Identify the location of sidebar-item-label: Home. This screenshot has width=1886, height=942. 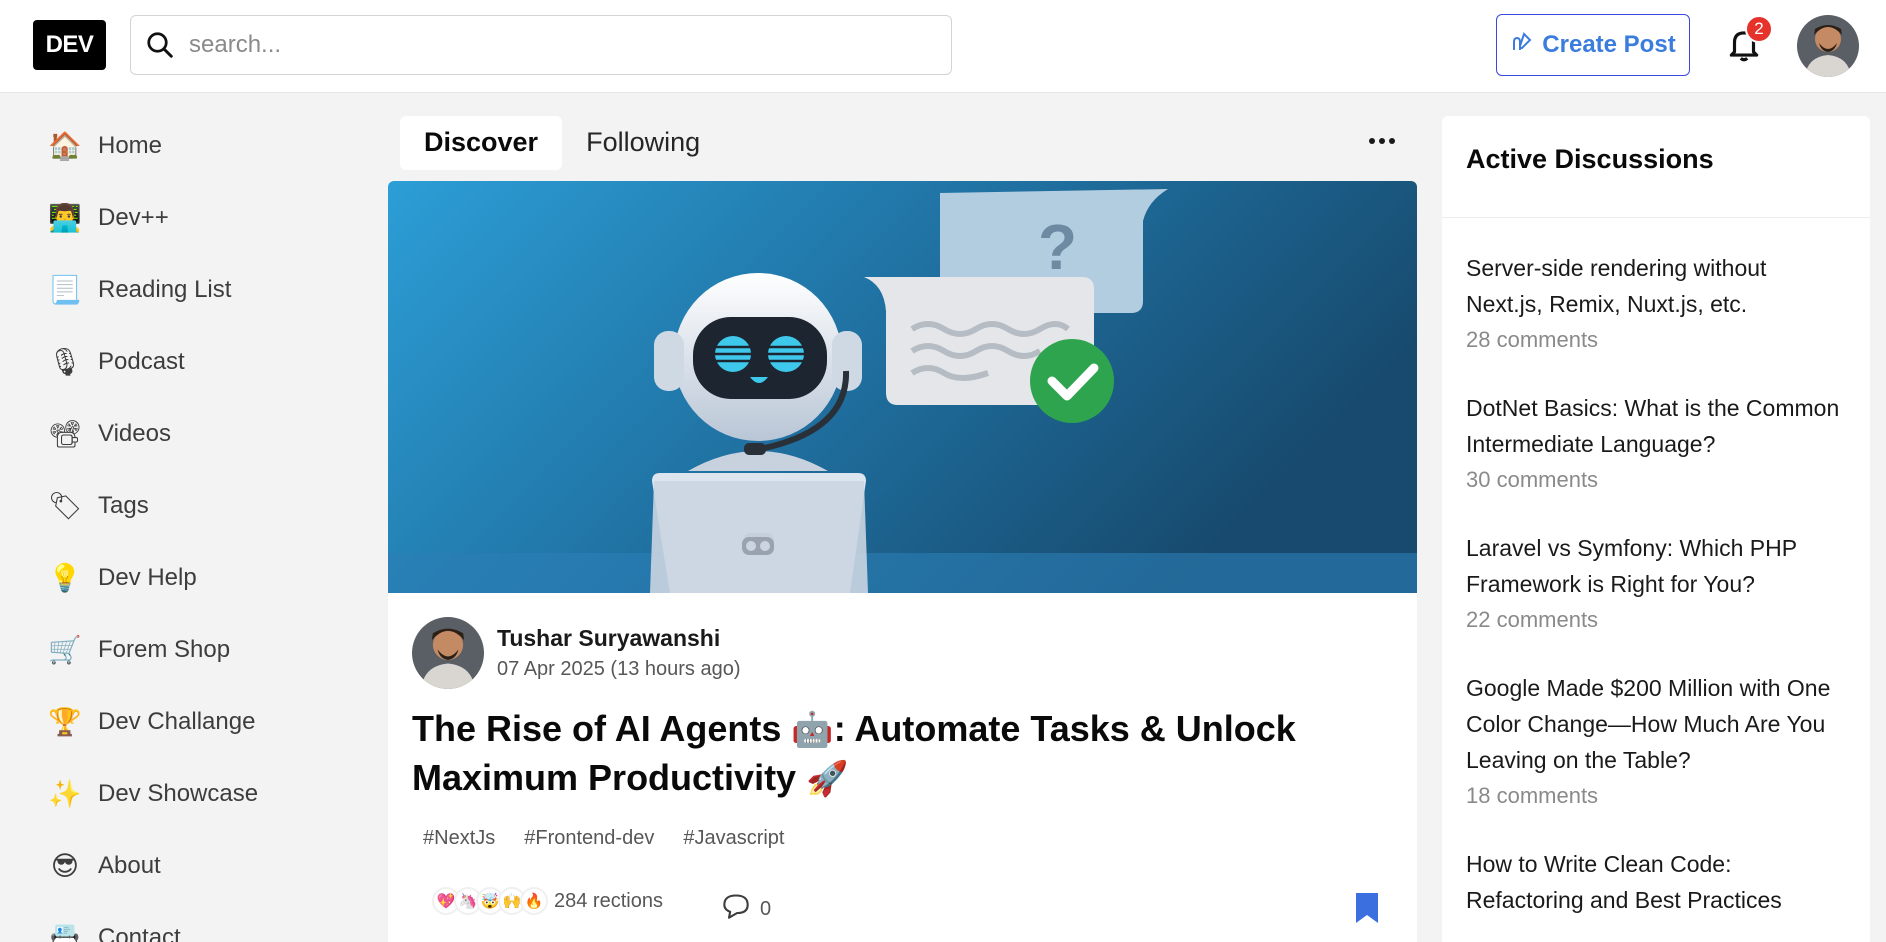
(130, 145).